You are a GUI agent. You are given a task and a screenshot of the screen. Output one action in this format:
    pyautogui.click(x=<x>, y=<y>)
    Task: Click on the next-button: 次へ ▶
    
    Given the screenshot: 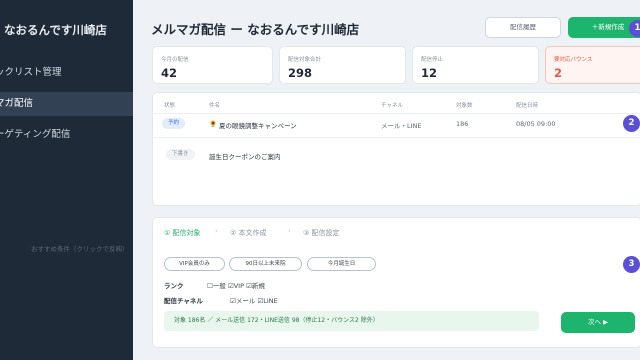 What is the action you would take?
    pyautogui.click(x=598, y=322)
    